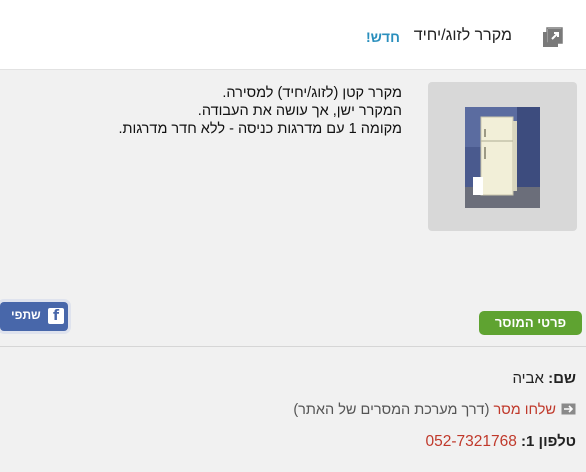 The height and width of the screenshot is (472, 586). What do you see at coordinates (568, 409) in the screenshot?
I see `envelope-arrow-icon` at bounding box center [568, 409].